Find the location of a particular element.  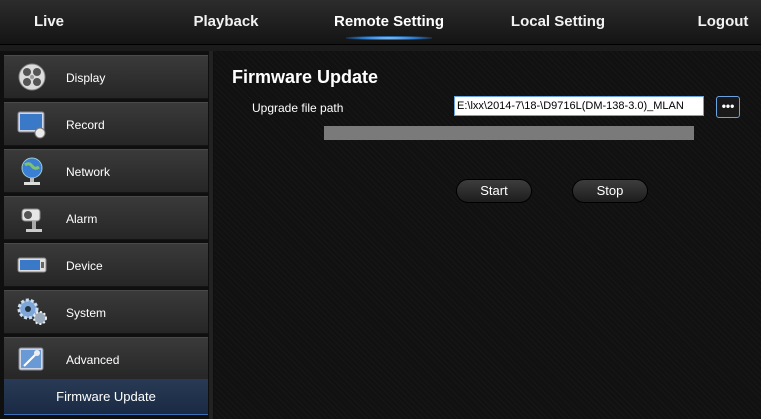

alarm-icon is located at coordinates (32, 218).